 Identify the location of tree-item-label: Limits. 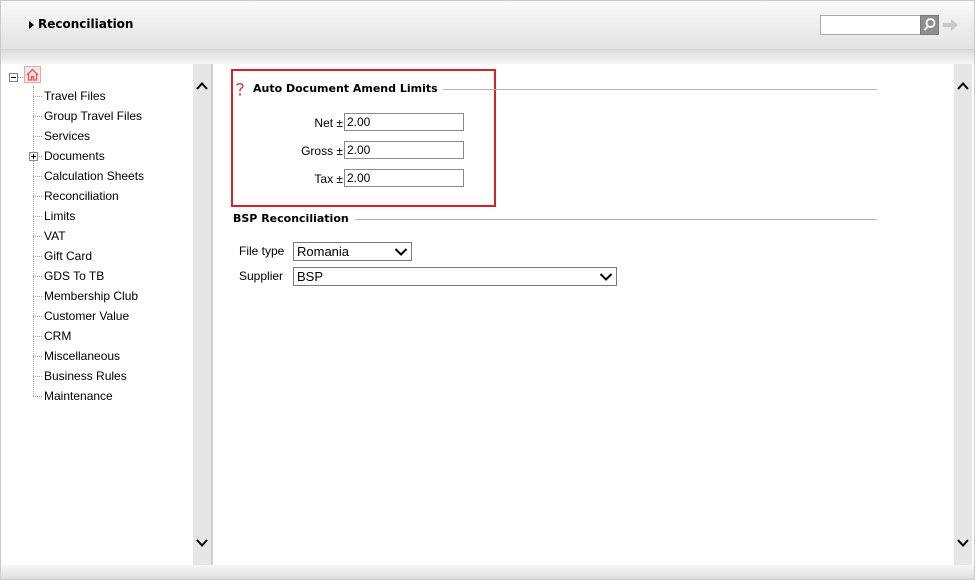
(59, 216).